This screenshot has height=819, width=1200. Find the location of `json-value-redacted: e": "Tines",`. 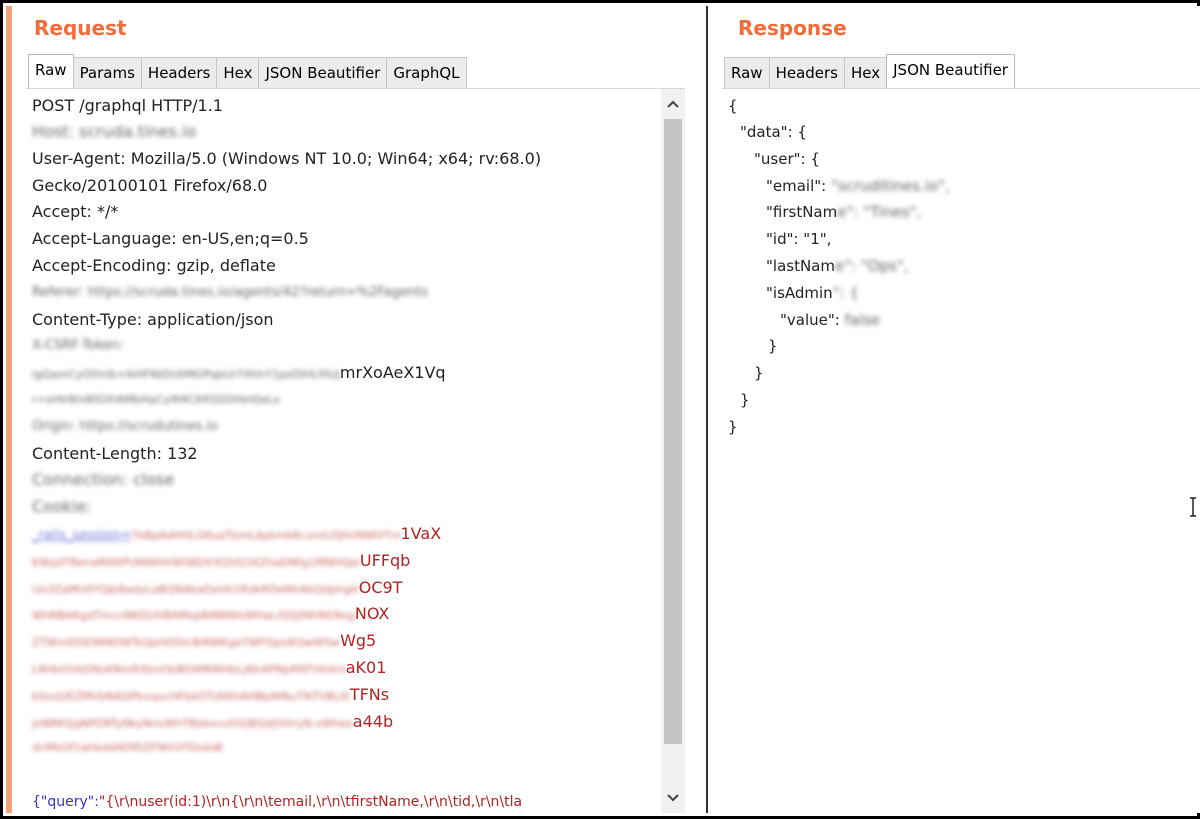

json-value-redacted: e": "Tines", is located at coordinates (879, 212).